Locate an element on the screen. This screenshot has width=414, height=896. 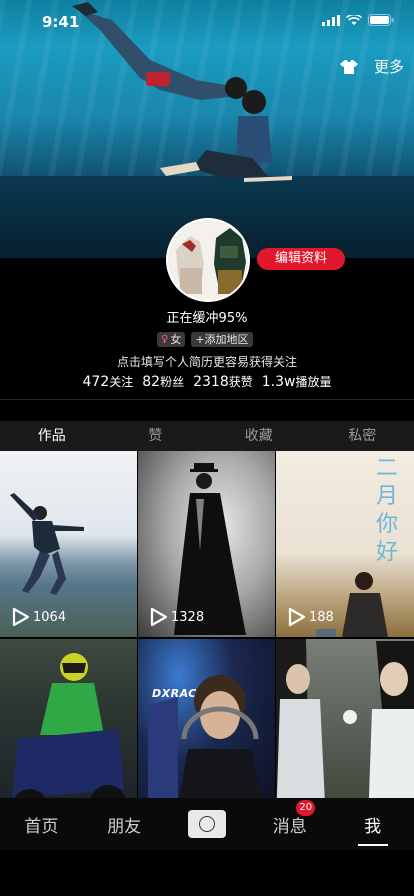
stat-followers-label: 粉丝 is located at coordinates (172, 382).